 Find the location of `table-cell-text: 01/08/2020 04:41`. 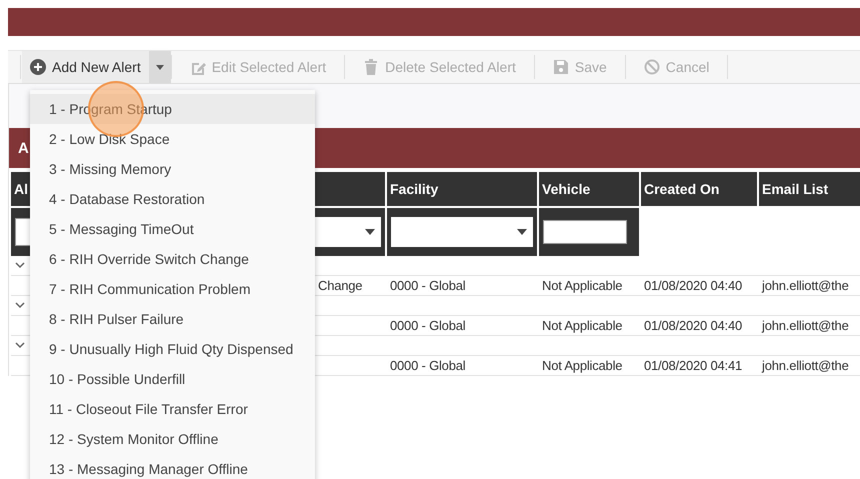

table-cell-text: 01/08/2020 04:41 is located at coordinates (692, 365).